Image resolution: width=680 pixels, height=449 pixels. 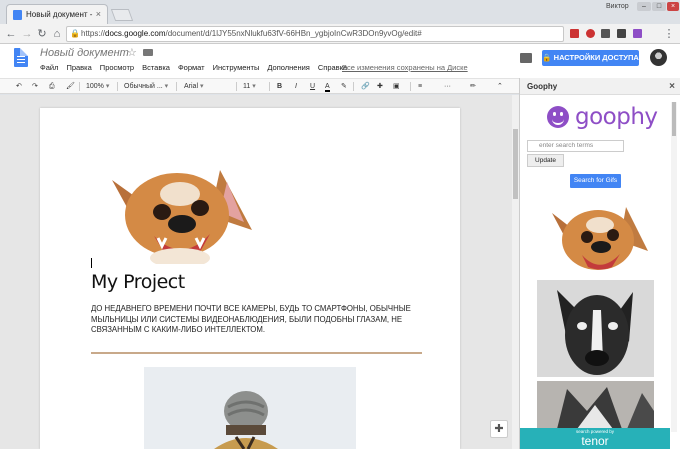 I want to click on goophy-logo-text: goophy, so click(x=616, y=117).